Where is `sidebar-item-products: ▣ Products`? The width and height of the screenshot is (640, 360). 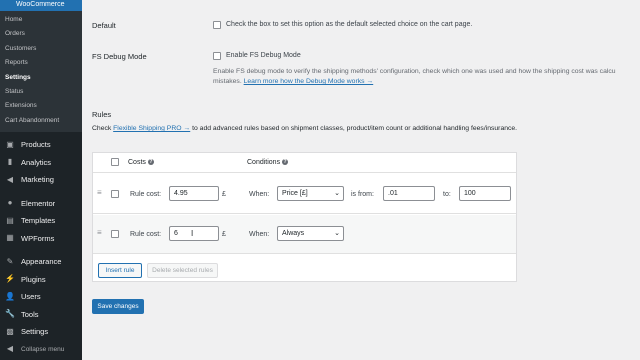
sidebar-item-products: ▣ Products is located at coordinates (41, 145).